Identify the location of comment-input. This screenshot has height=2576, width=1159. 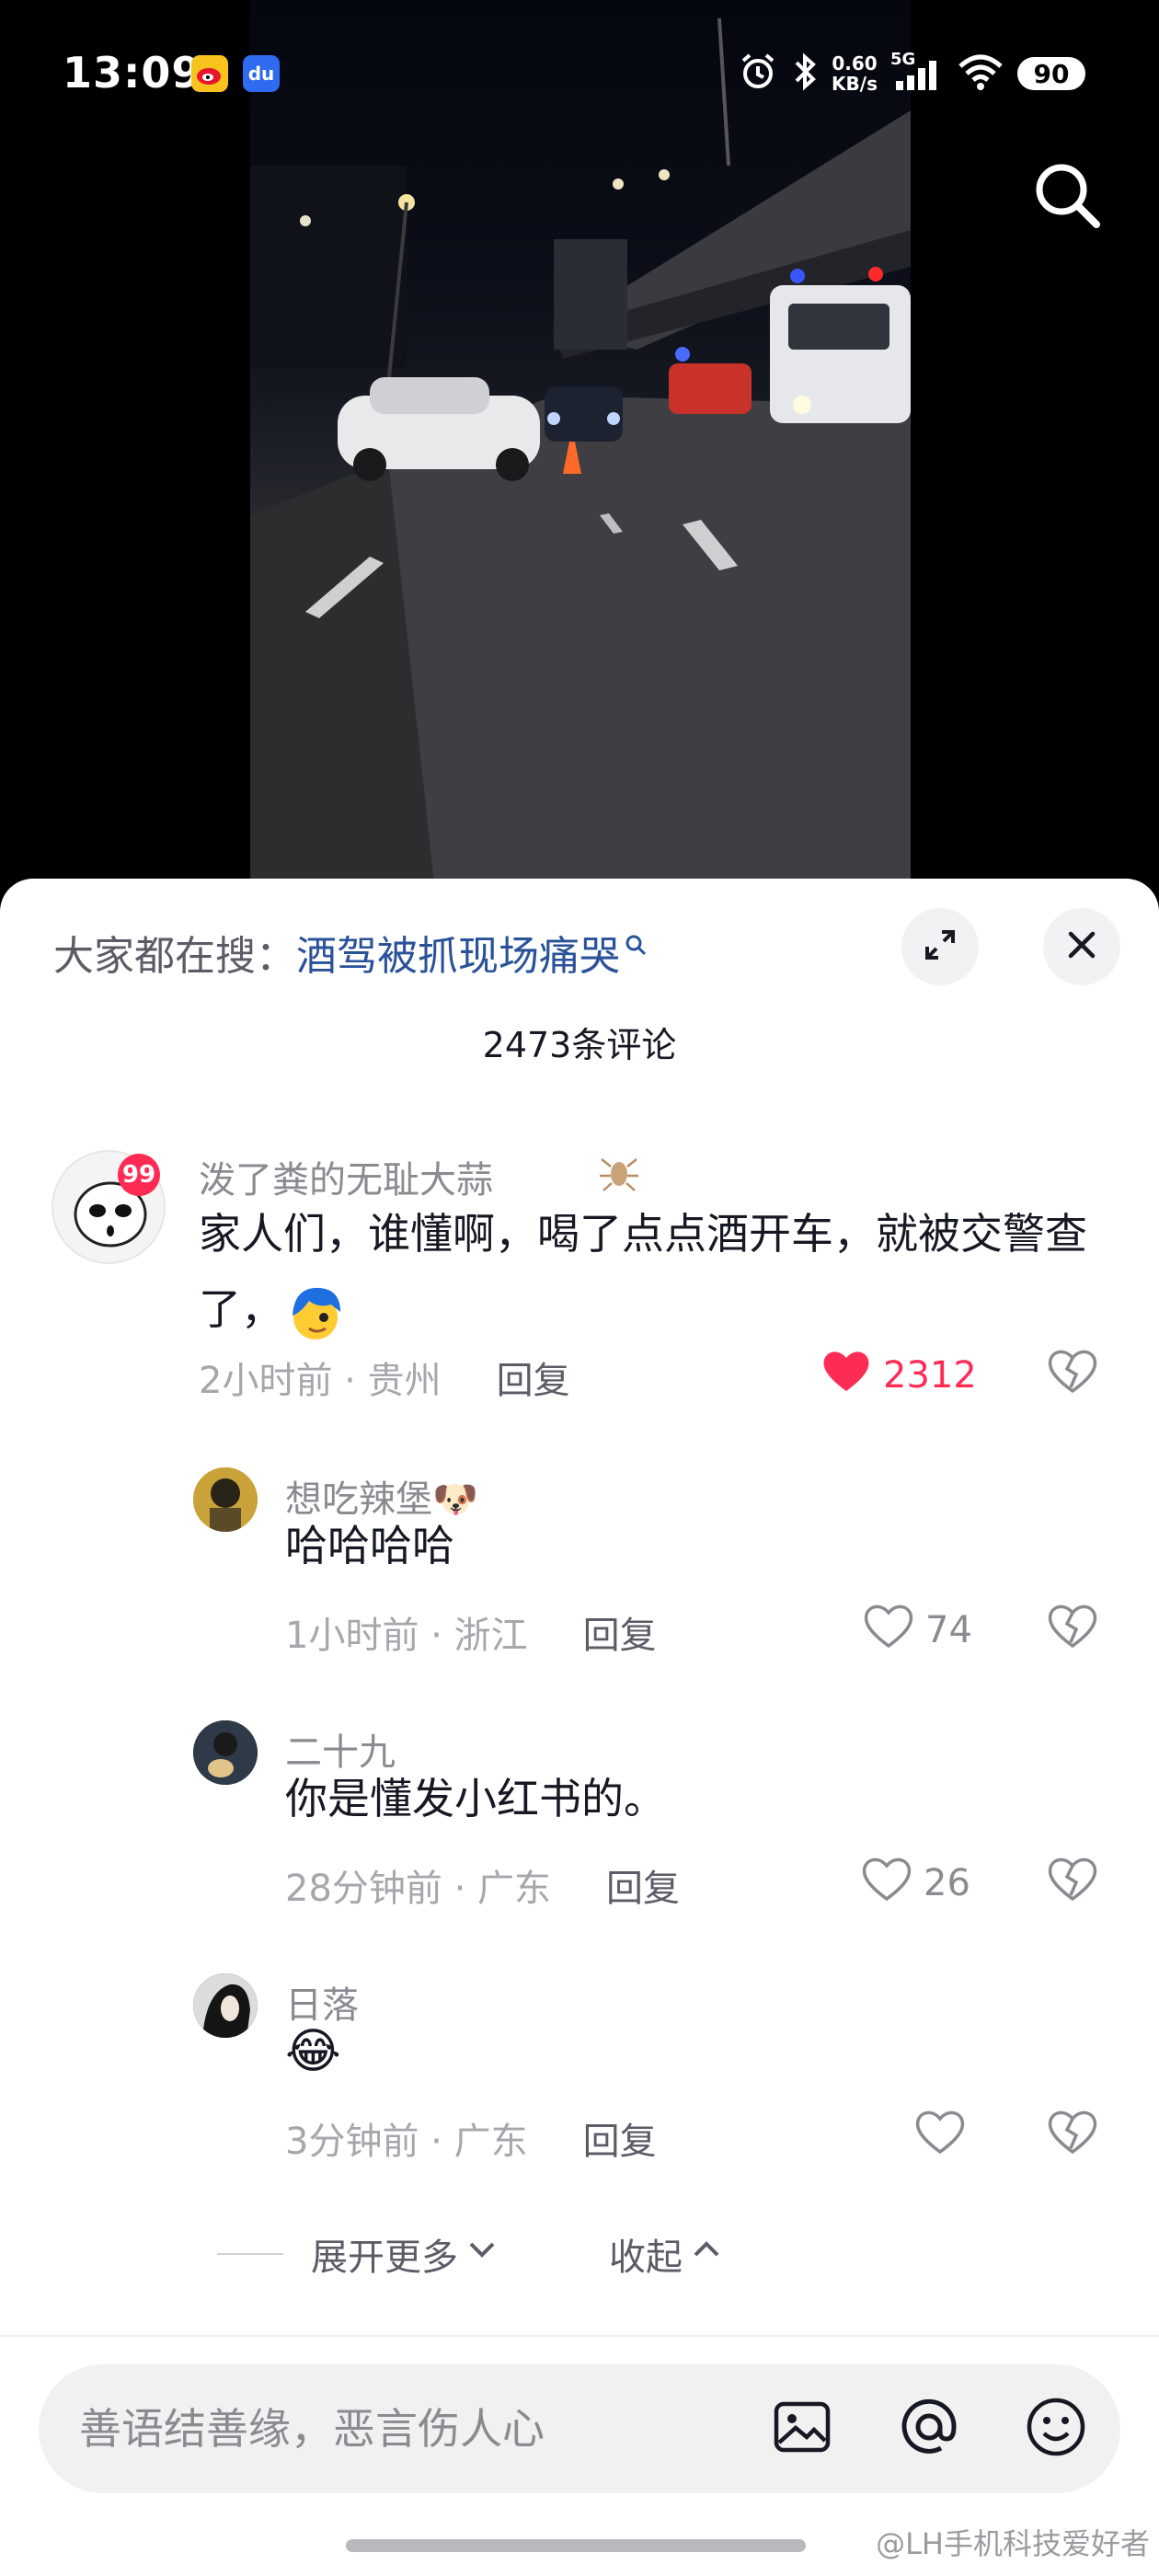
(401, 2428).